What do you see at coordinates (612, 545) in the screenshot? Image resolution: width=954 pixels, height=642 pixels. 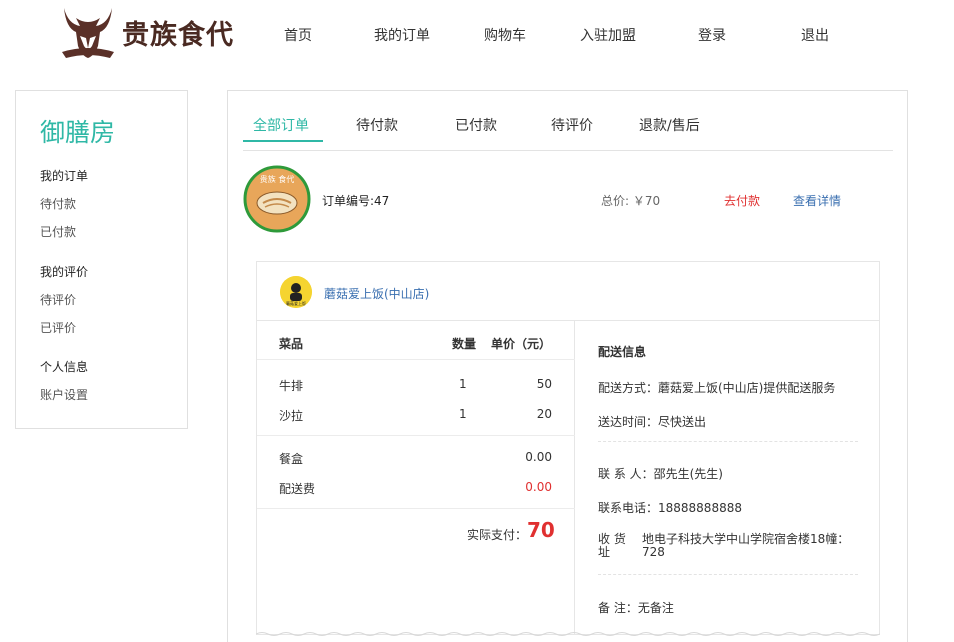 I see `address-label: 收 货 址` at bounding box center [612, 545].